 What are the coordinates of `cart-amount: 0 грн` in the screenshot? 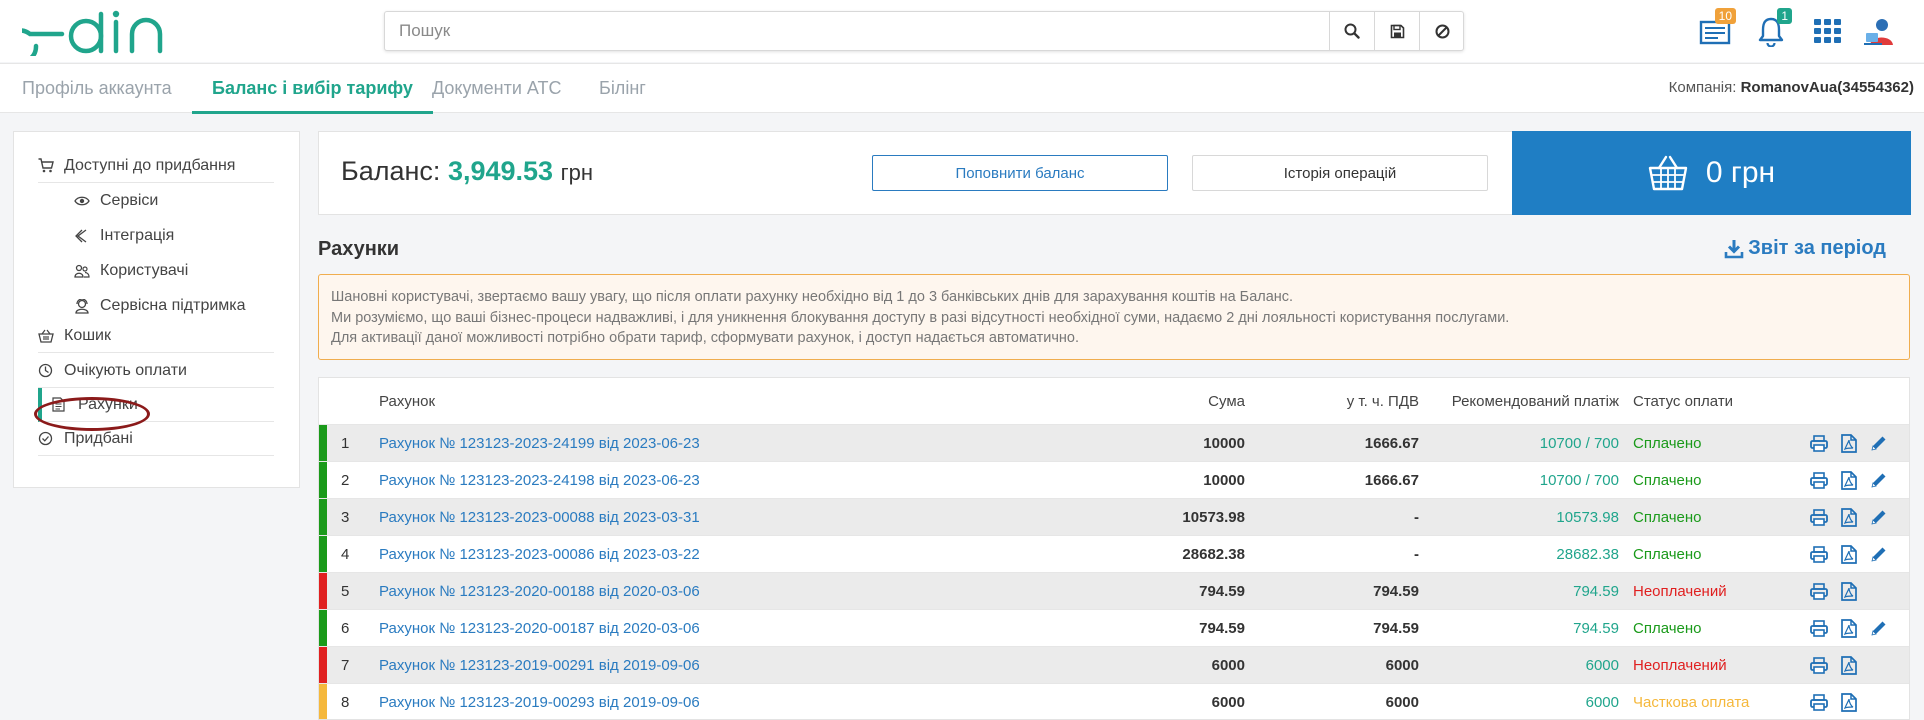 It's located at (1740, 172).